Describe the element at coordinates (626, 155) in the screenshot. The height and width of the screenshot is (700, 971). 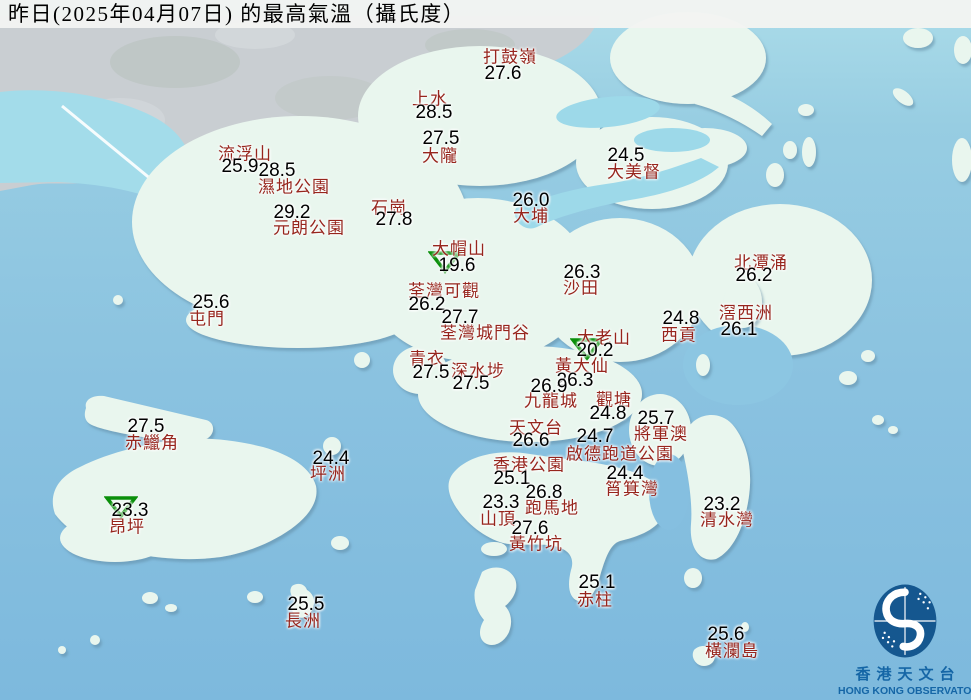
I see `station-value: 24.5` at that location.